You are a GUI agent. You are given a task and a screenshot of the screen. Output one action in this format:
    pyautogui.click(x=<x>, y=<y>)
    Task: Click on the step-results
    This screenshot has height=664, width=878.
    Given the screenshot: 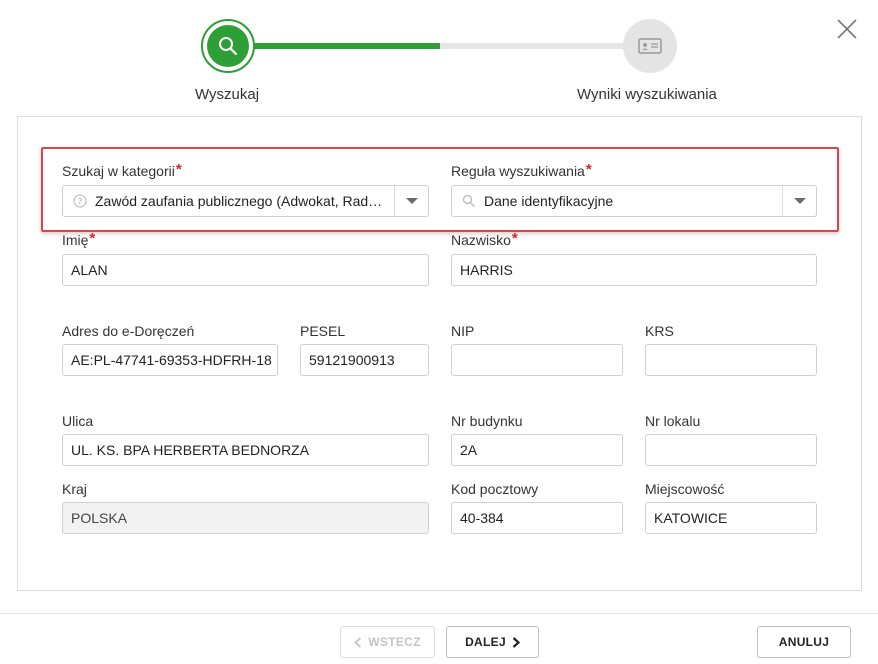 What is the action you would take?
    pyautogui.click(x=650, y=46)
    